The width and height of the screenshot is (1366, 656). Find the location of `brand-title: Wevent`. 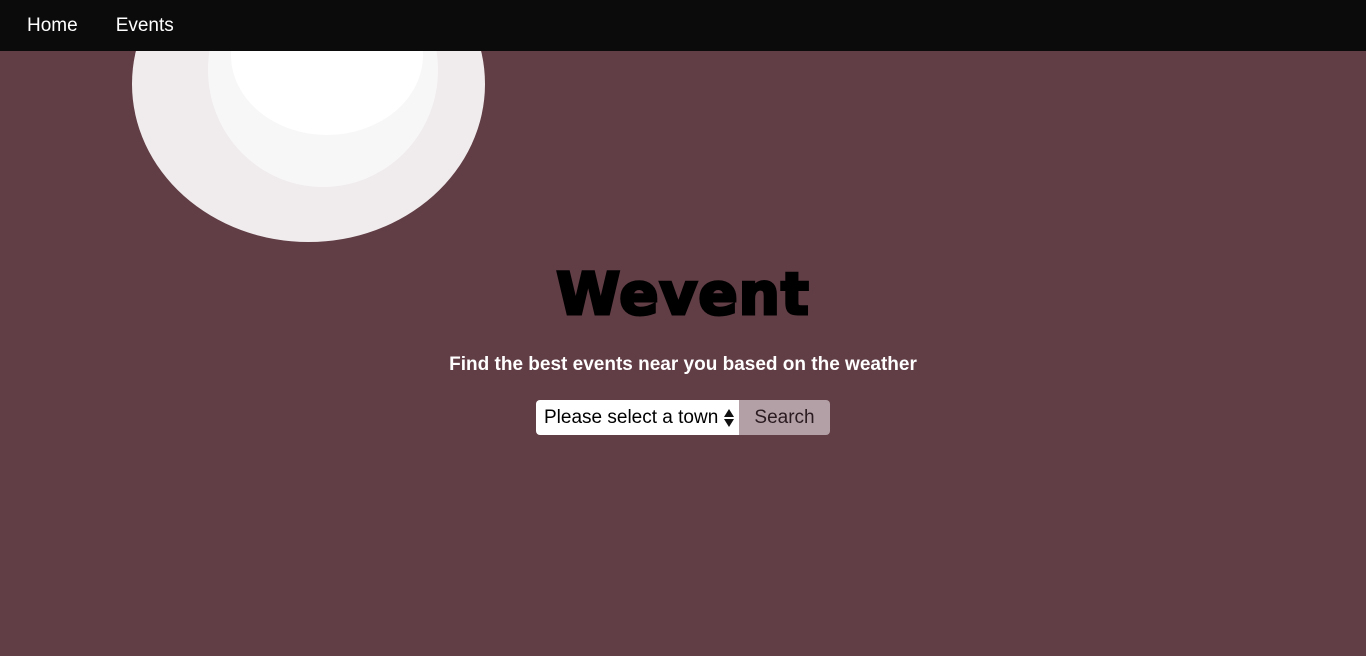

brand-title: Wevent is located at coordinates (682, 294).